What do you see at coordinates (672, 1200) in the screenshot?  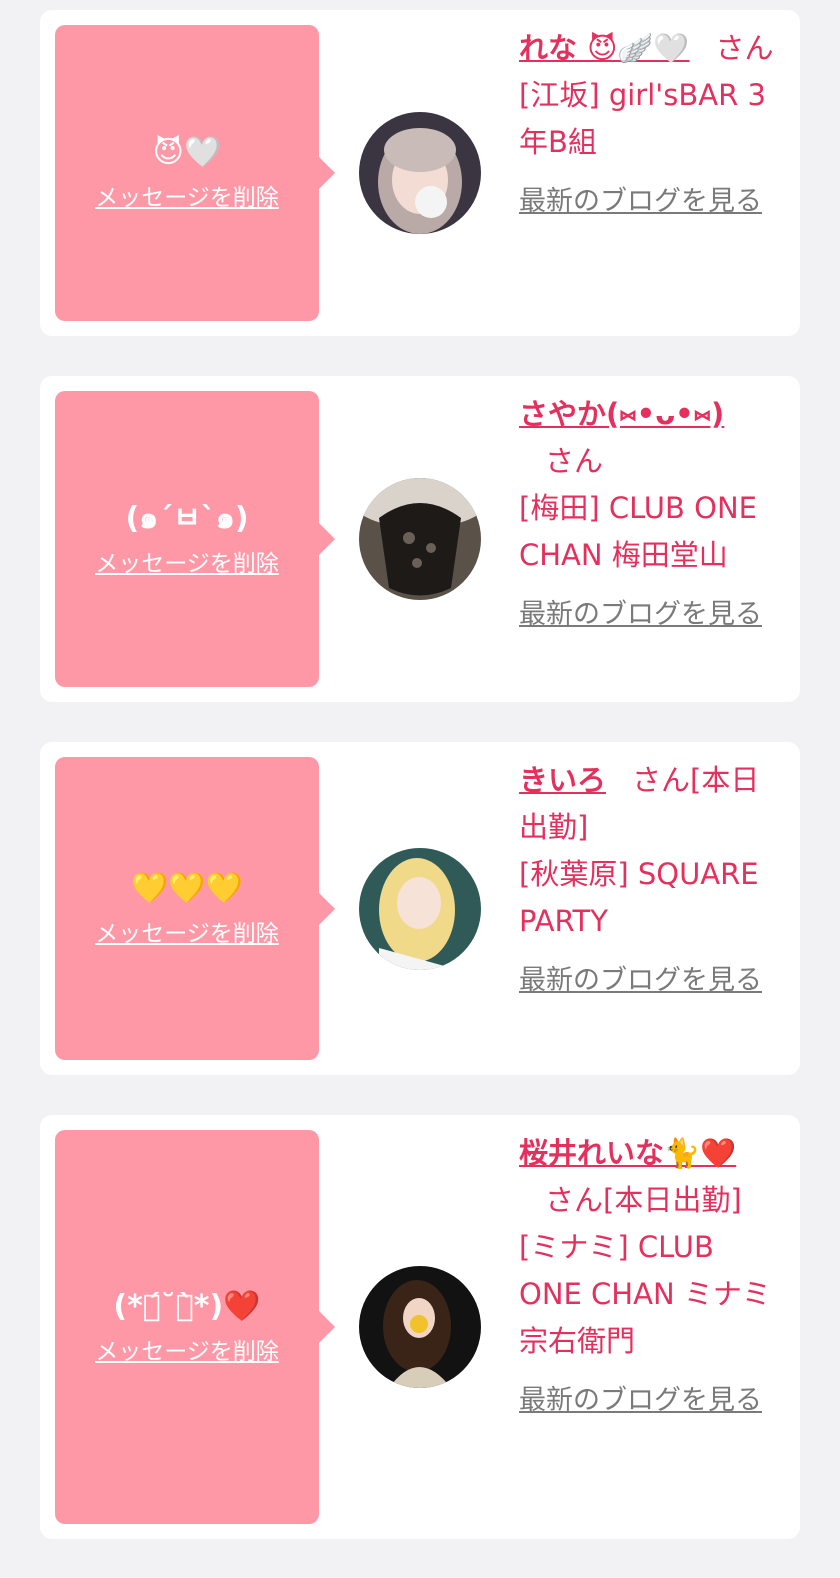 I see `shift-status: [本日出勤]` at bounding box center [672, 1200].